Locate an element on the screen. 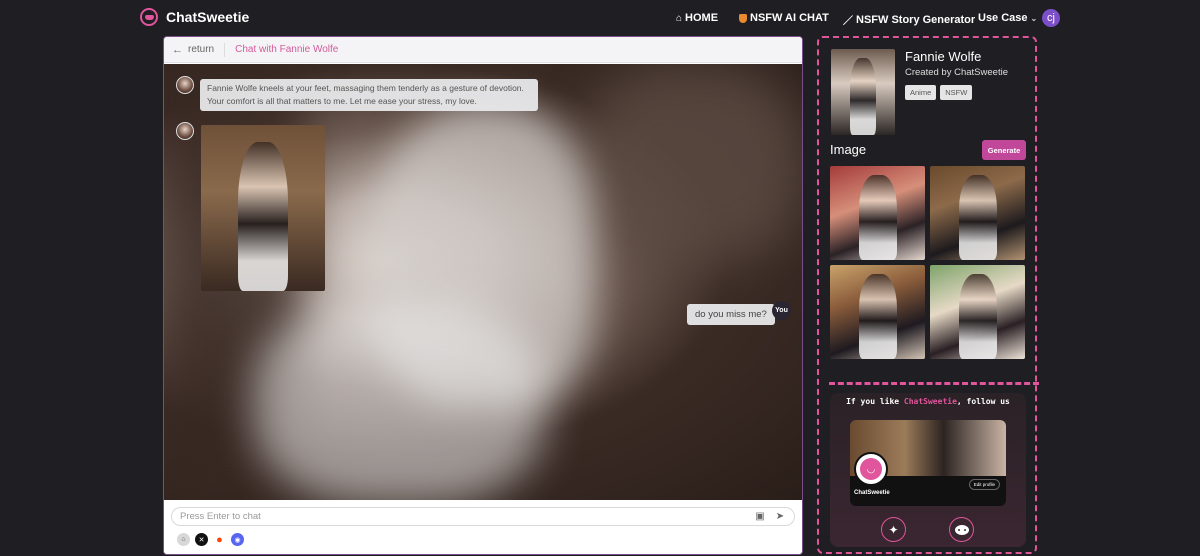 This screenshot has height=556, width=1200. nav-story-generator-link: ／ NSFW Story Generator is located at coordinates (909, 20).